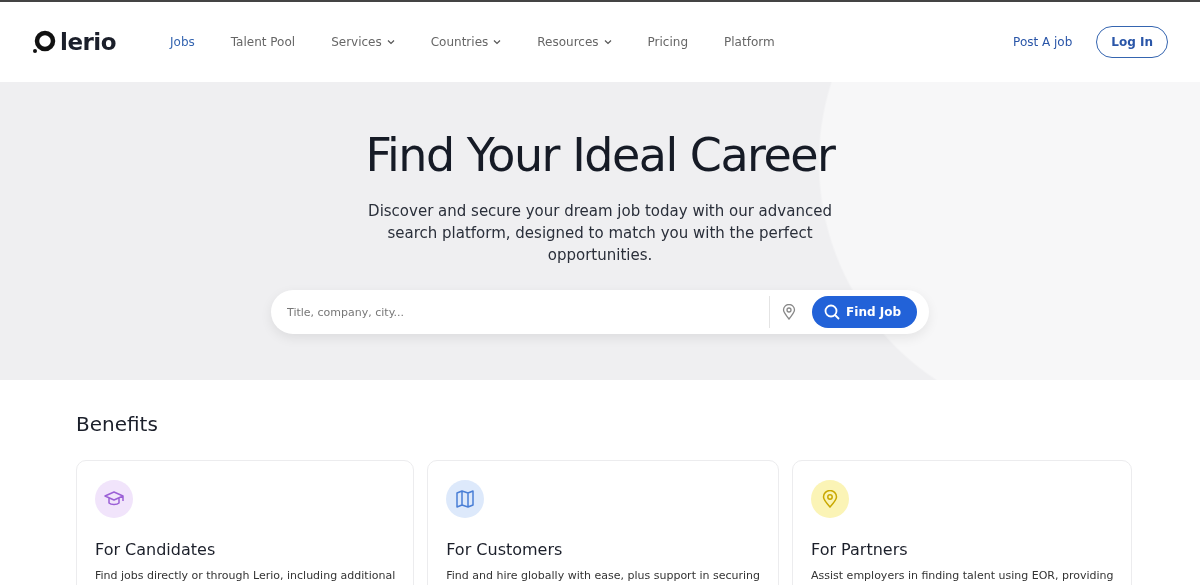  What do you see at coordinates (1043, 42) in the screenshot?
I see `post-job-link: Post A job` at bounding box center [1043, 42].